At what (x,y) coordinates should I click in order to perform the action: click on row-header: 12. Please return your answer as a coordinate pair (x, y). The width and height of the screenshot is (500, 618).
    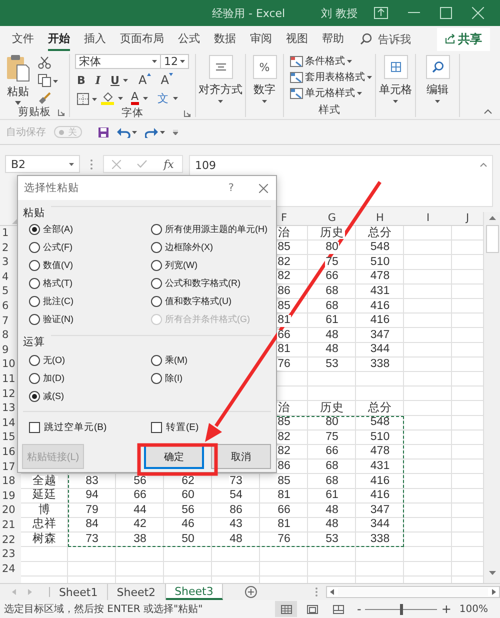
    Looking at the image, I should click on (9, 394).